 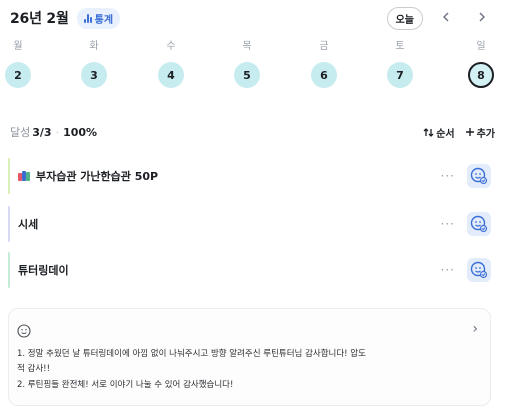 I want to click on stats-button: 통계, so click(x=98, y=18).